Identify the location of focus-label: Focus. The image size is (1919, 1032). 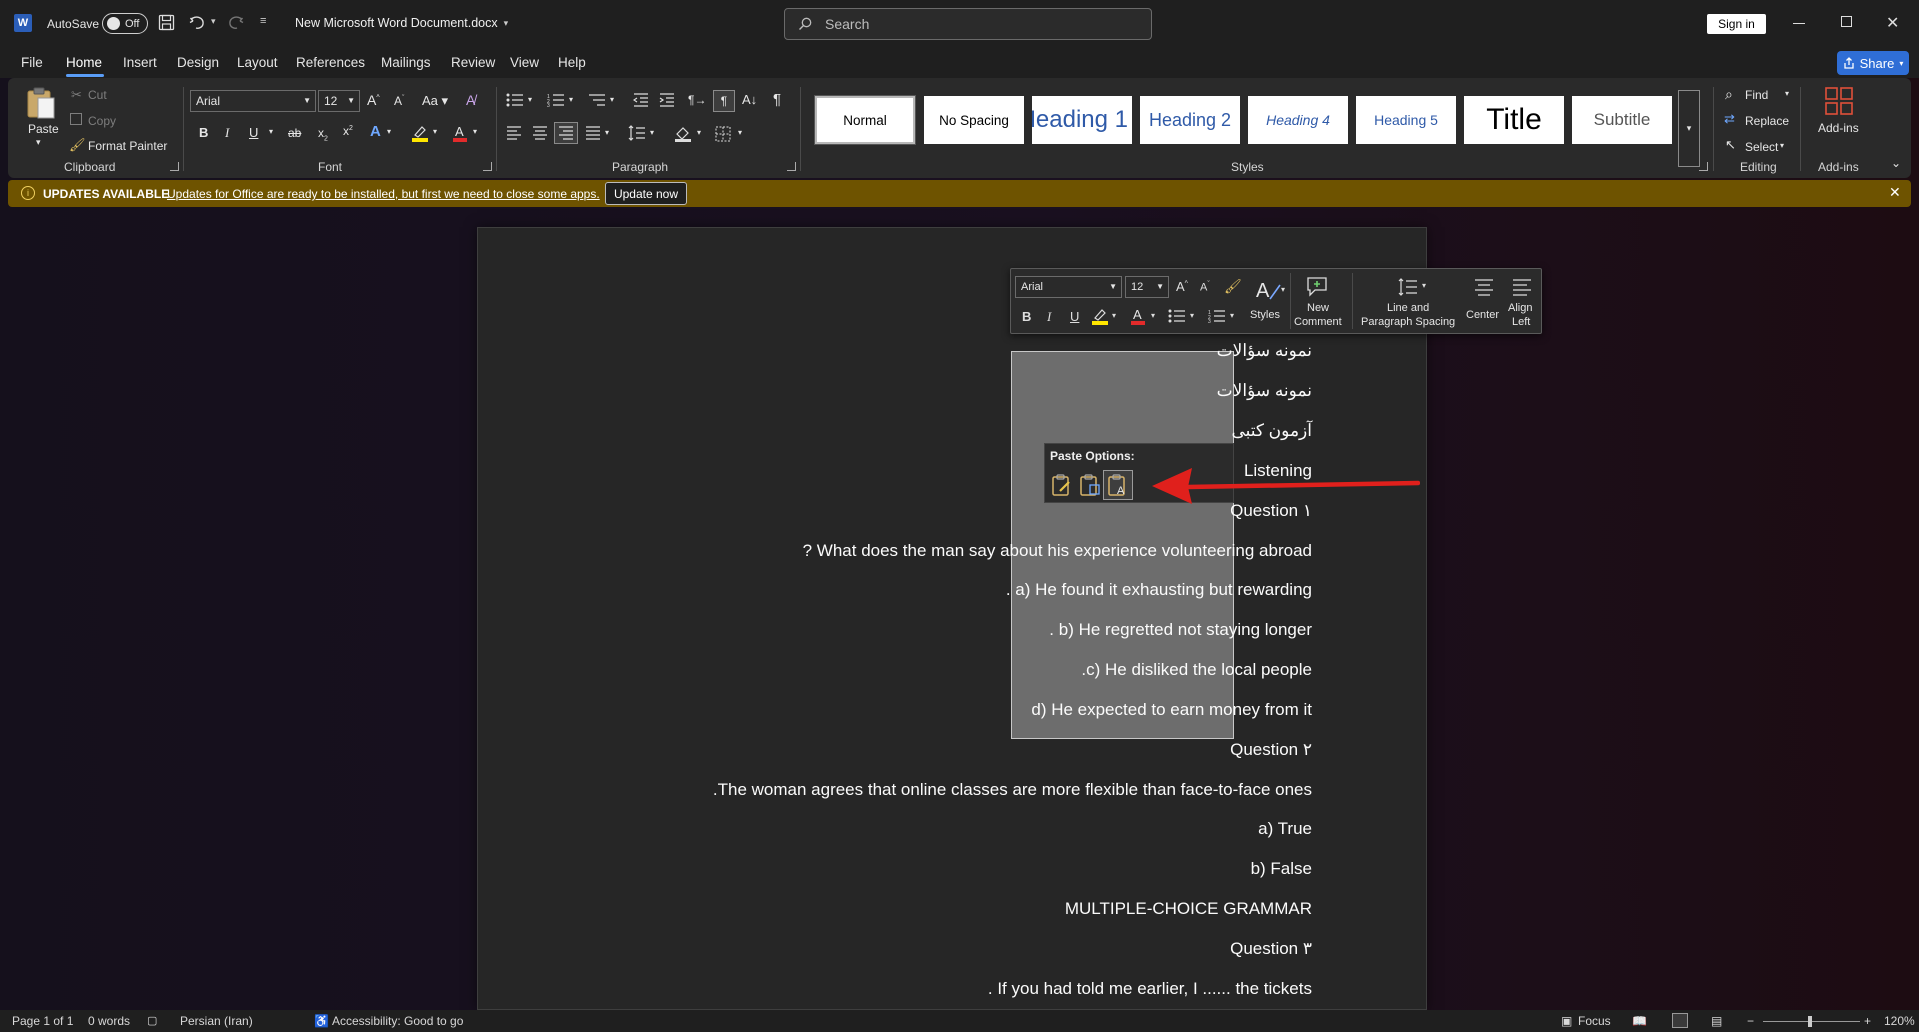
(1594, 1021).